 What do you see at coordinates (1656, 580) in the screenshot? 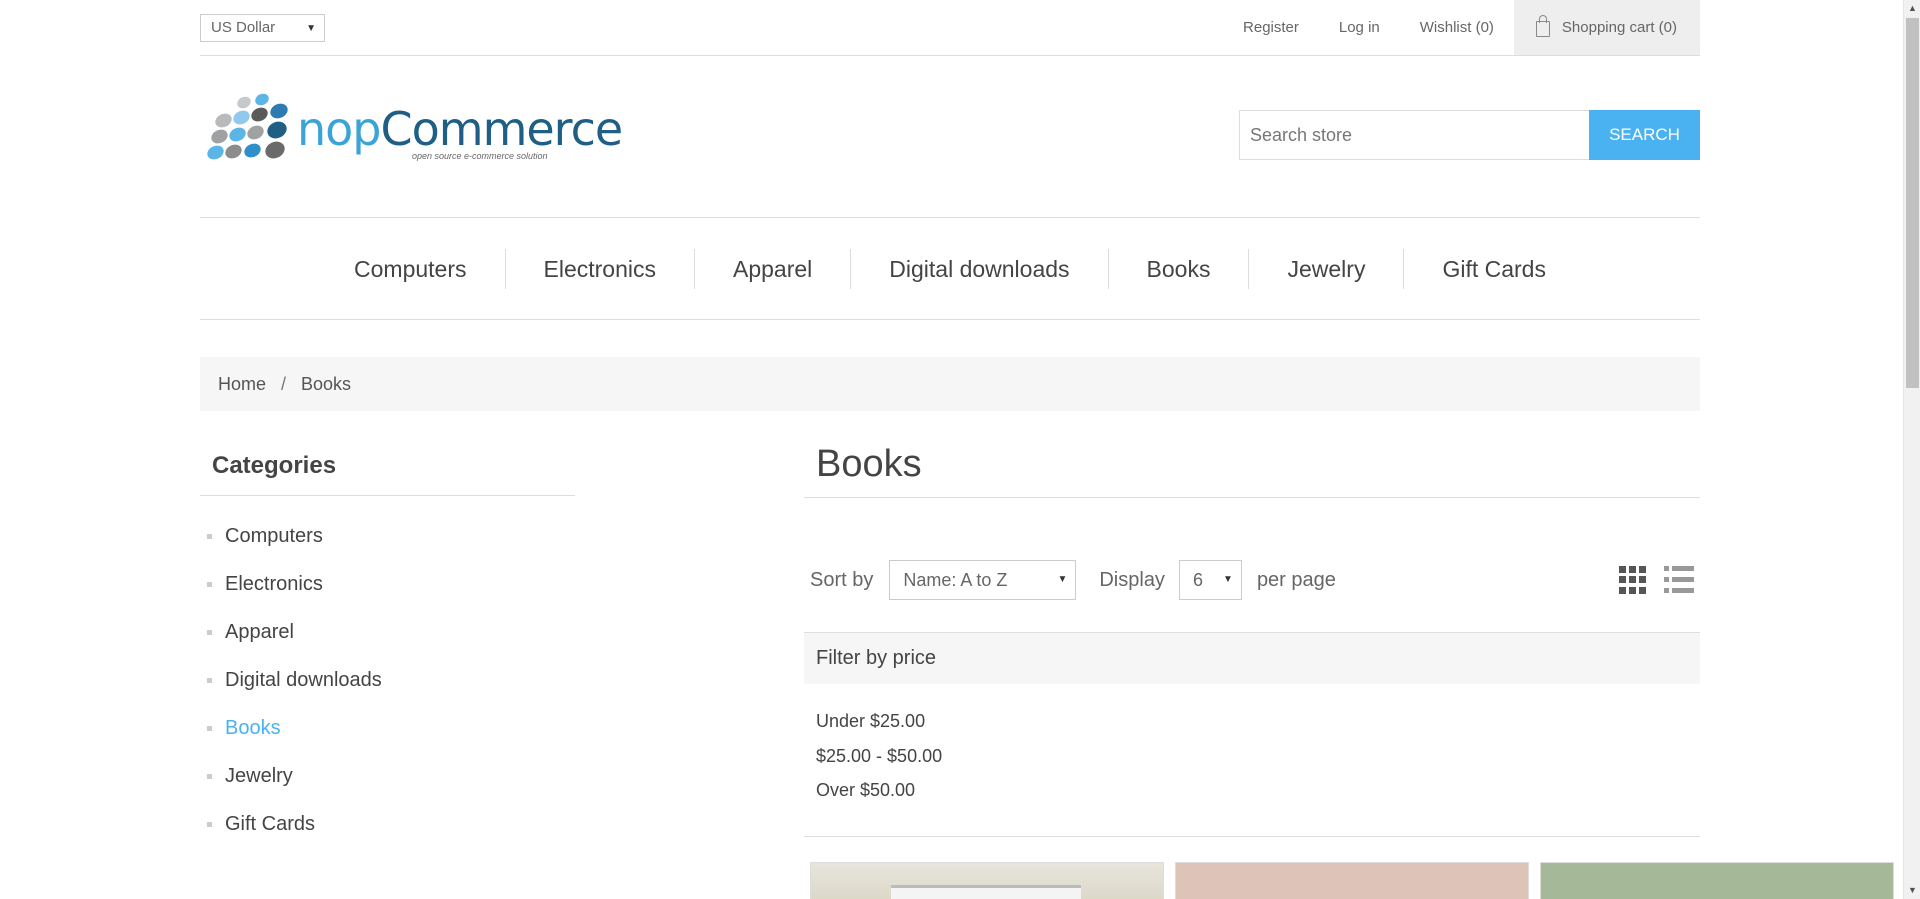
I see `view-mode-switch` at bounding box center [1656, 580].